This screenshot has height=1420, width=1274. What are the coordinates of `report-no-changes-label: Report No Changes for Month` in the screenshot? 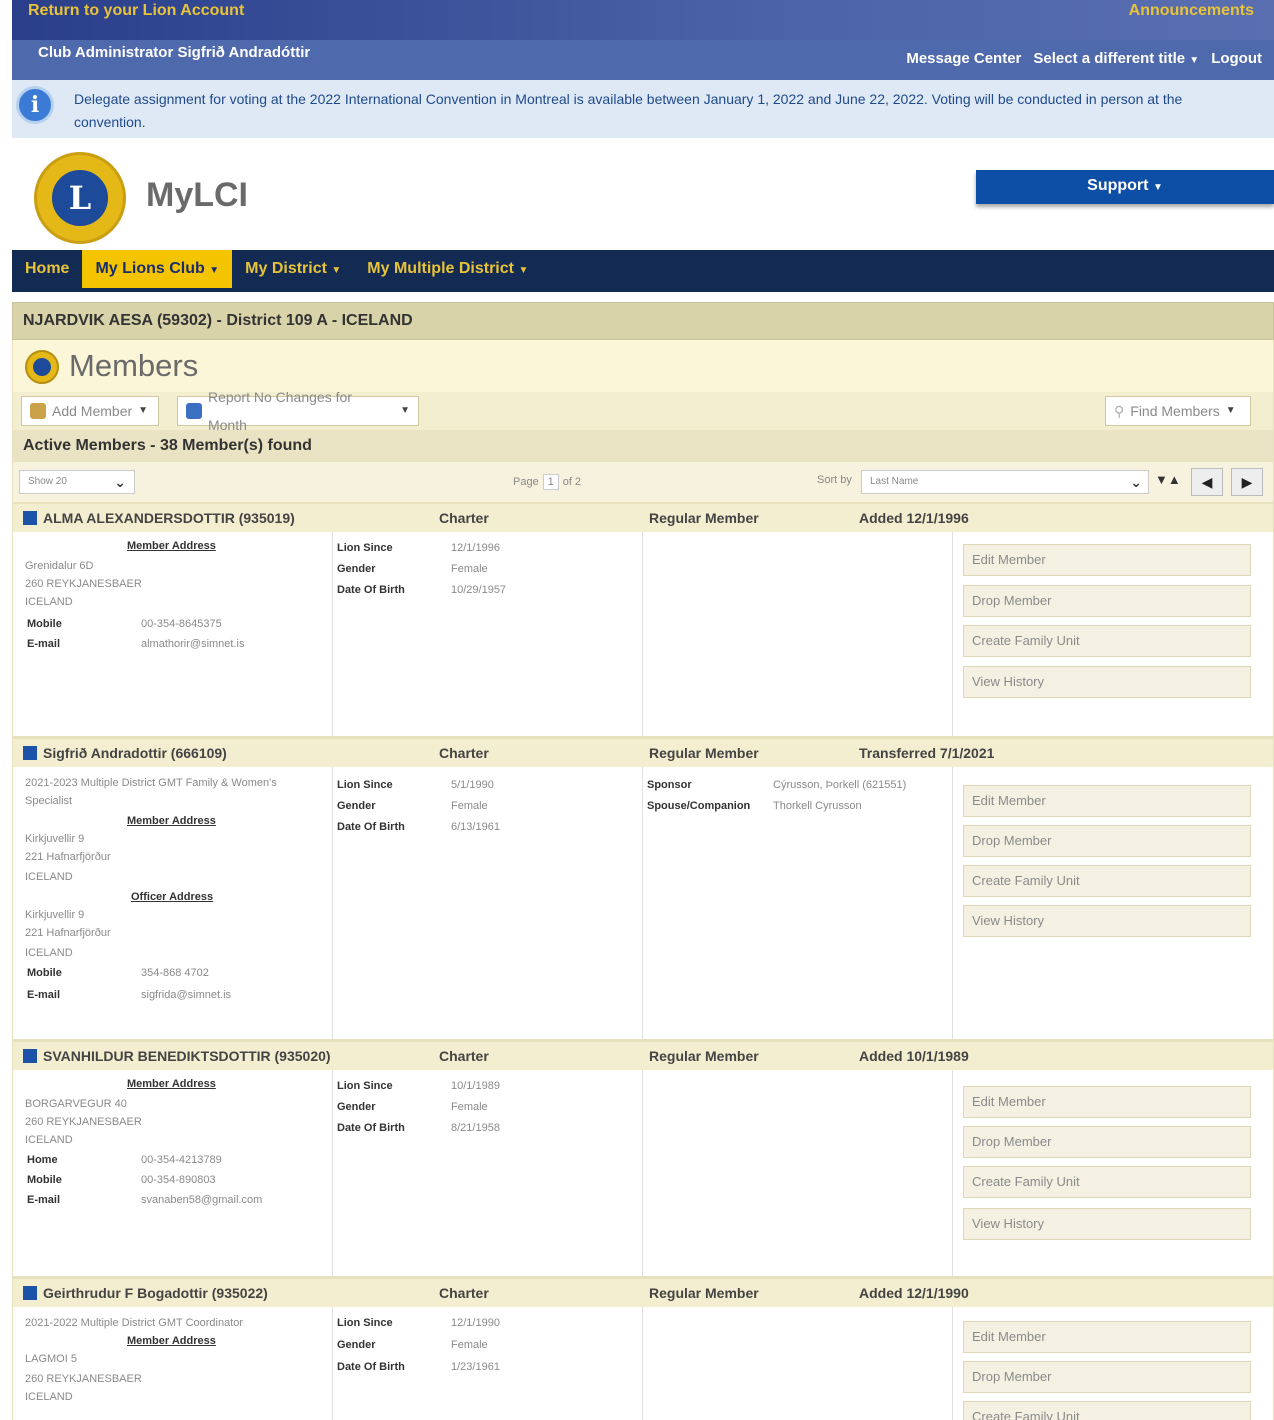 It's located at (279, 411).